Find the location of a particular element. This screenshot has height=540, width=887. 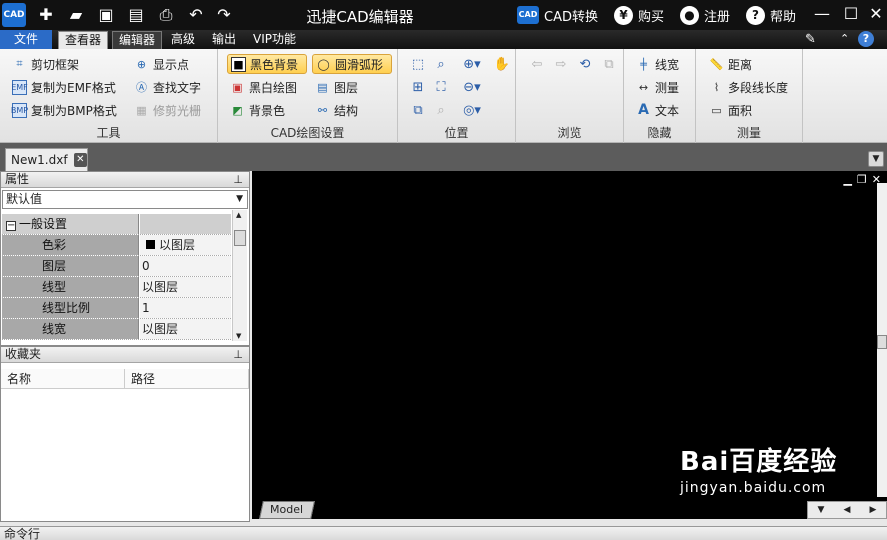

property-row-layer: 图层 0 is located at coordinates (116, 266).